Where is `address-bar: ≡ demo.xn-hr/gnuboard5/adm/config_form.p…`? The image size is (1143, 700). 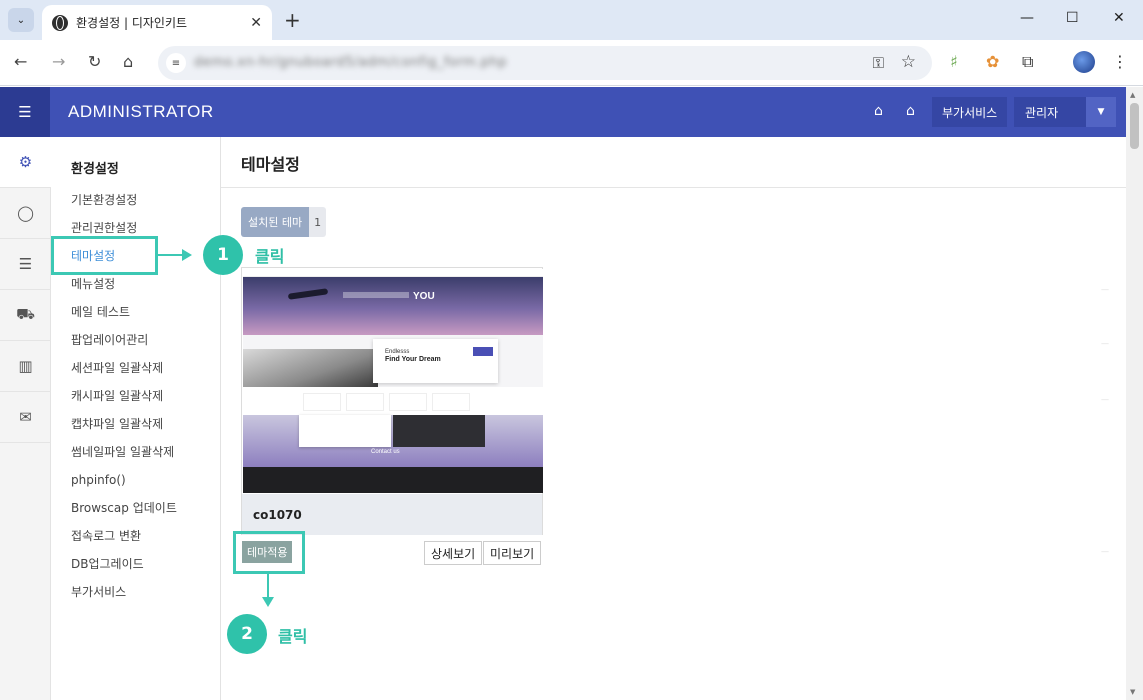 address-bar: ≡ demo.xn-hr/gnuboard5/adm/config_form.p… is located at coordinates (545, 63).